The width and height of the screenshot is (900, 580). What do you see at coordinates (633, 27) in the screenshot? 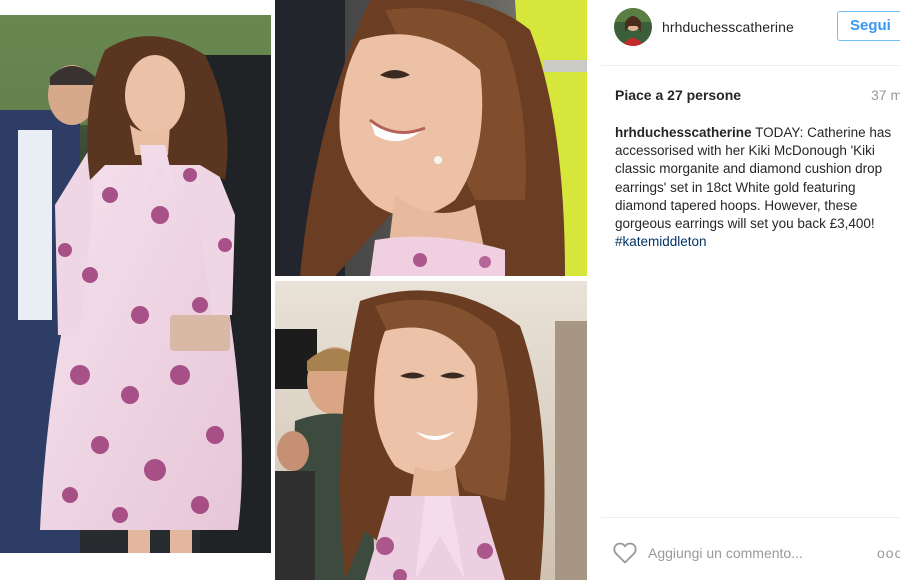
I see `avatar` at bounding box center [633, 27].